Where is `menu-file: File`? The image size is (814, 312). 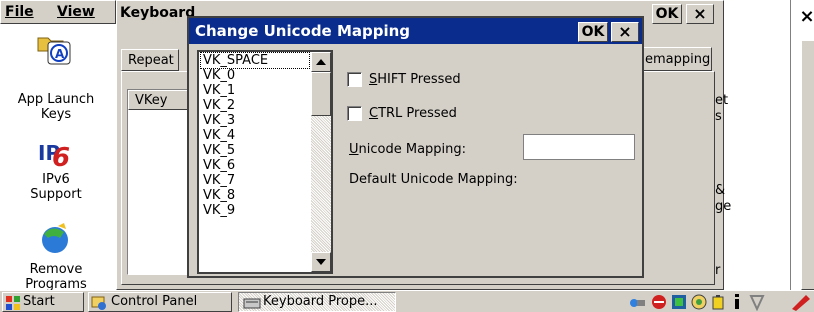
menu-file: File is located at coordinates (19, 12).